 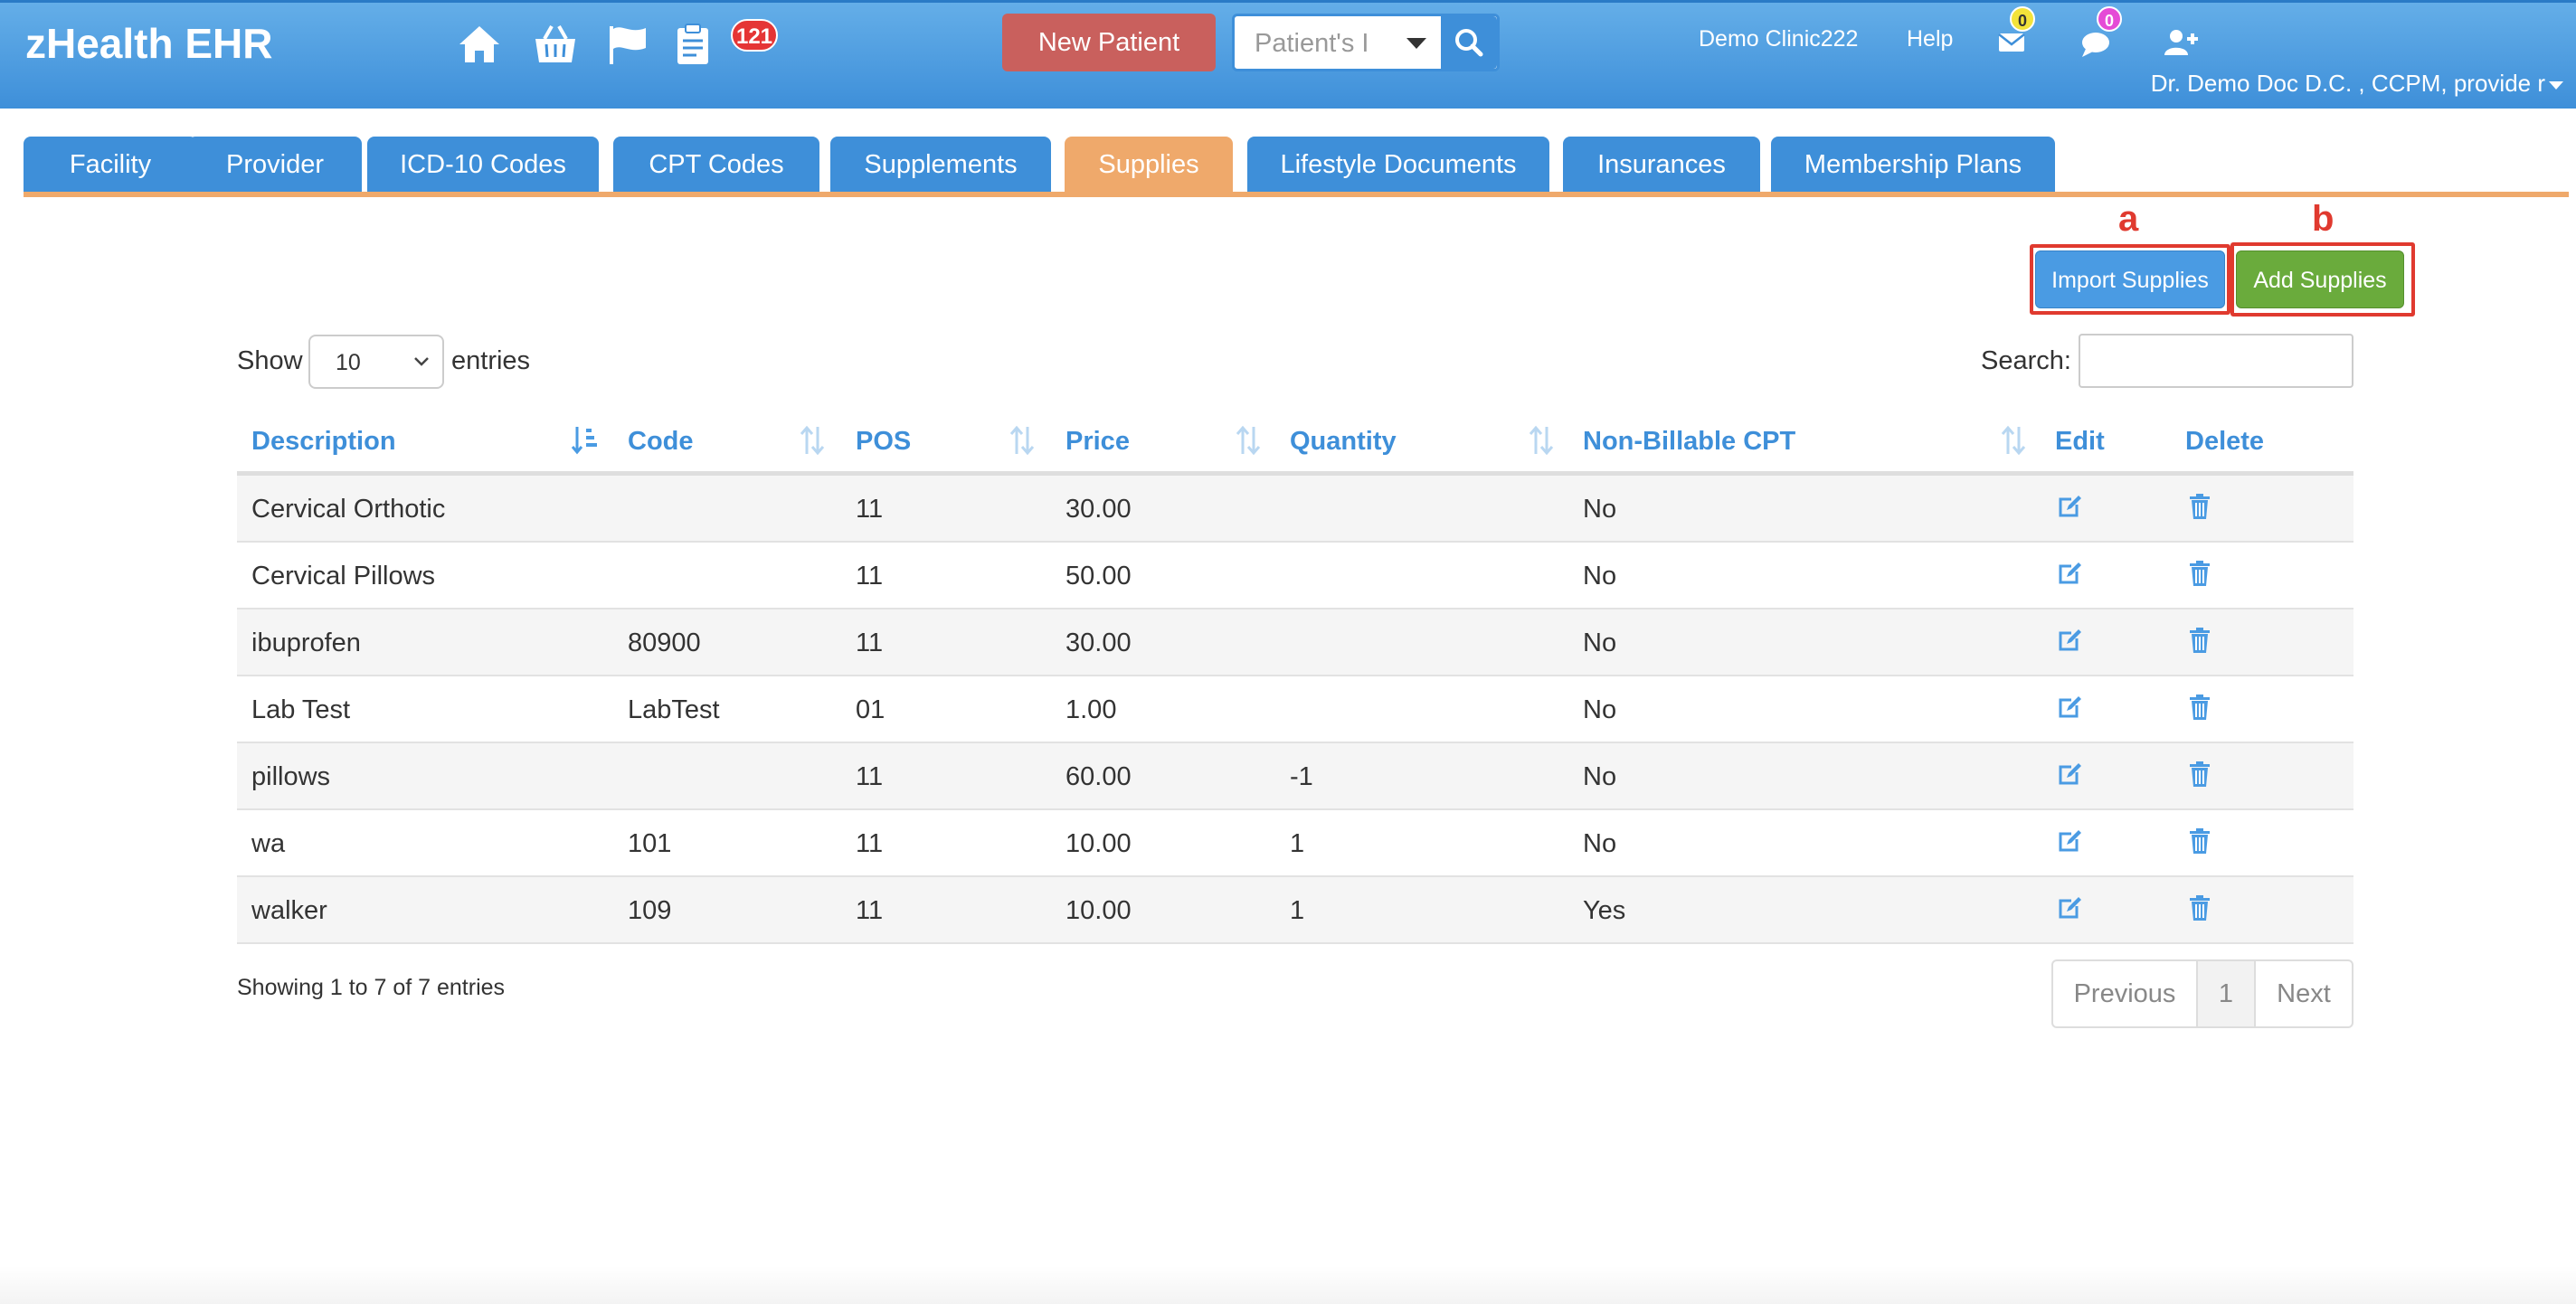 I want to click on cell-description: Lab Test, so click(x=301, y=709).